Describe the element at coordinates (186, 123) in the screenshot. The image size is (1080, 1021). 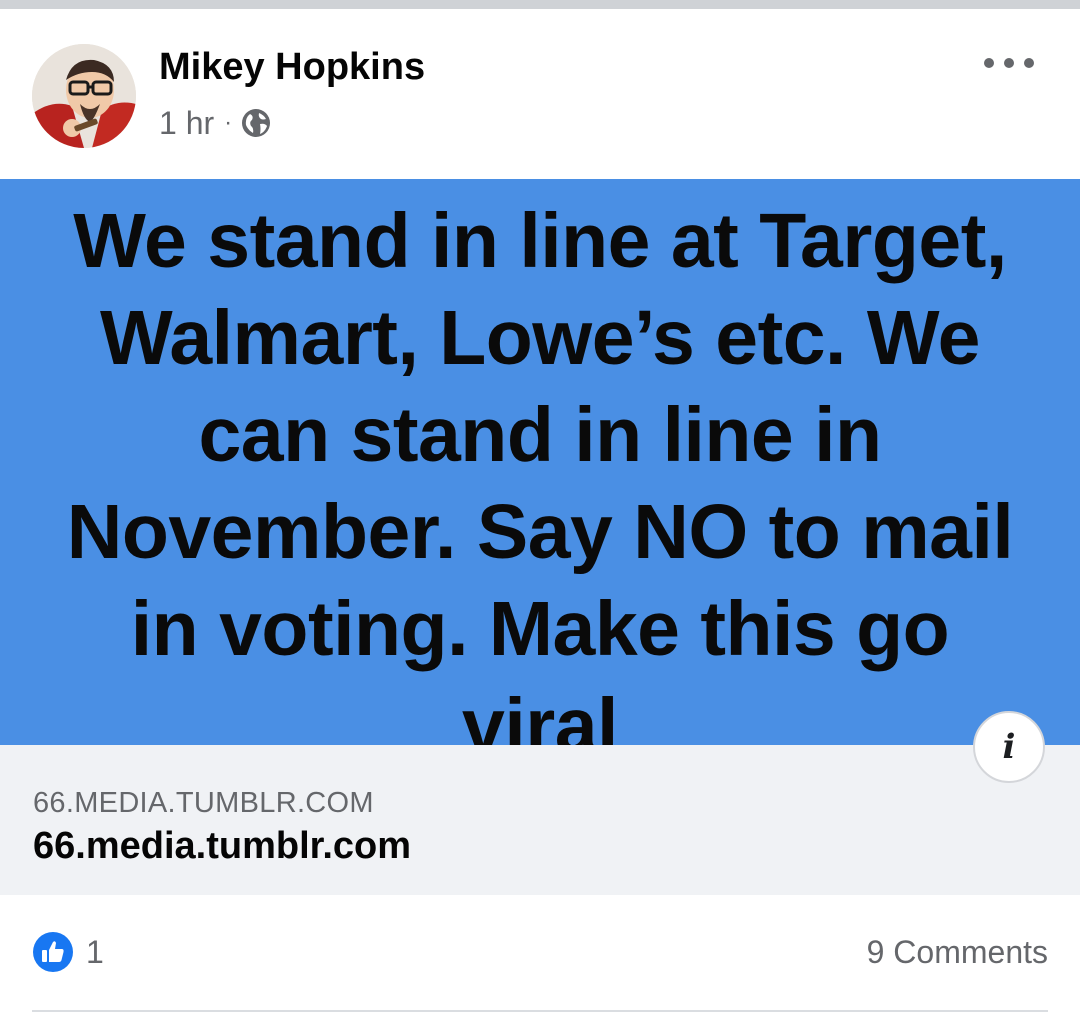
I see `post-timestamp: 1 hr` at that location.